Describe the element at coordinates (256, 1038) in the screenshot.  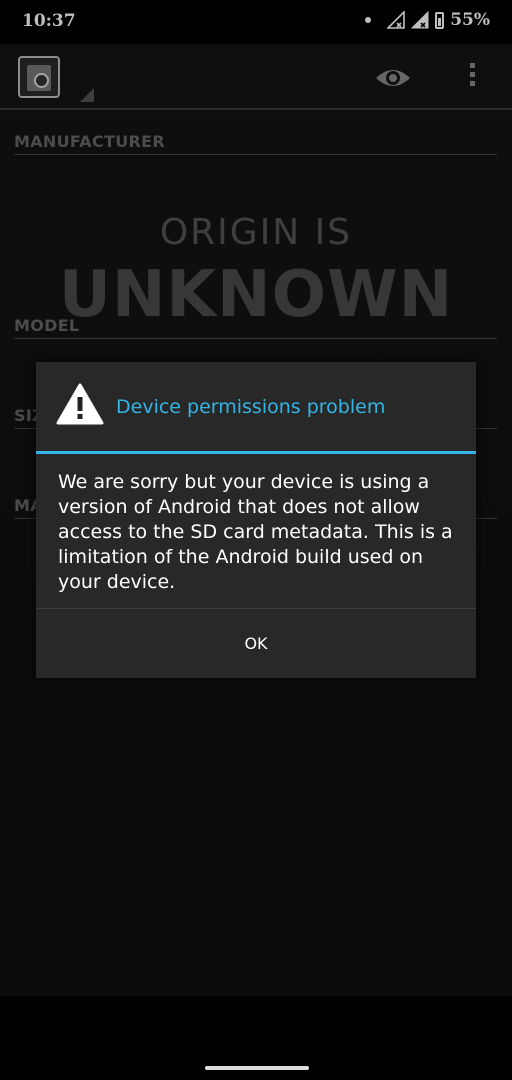
I see `navigation-bar` at that location.